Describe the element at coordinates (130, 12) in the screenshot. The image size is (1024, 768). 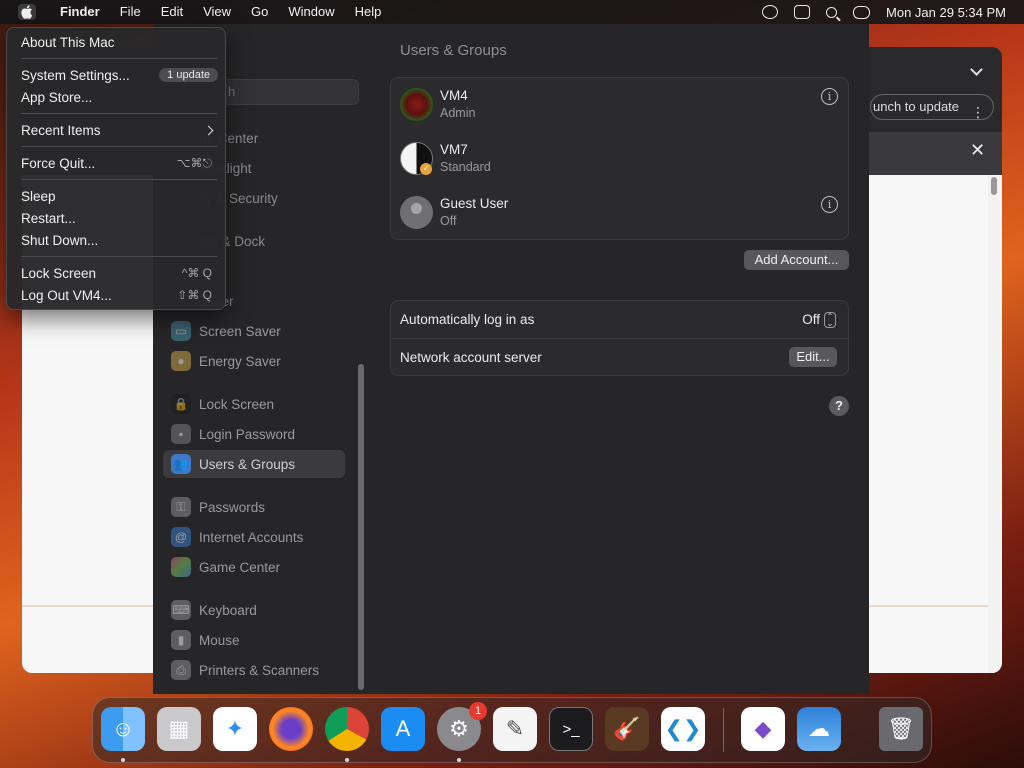
I see `menu-file: File` at that location.